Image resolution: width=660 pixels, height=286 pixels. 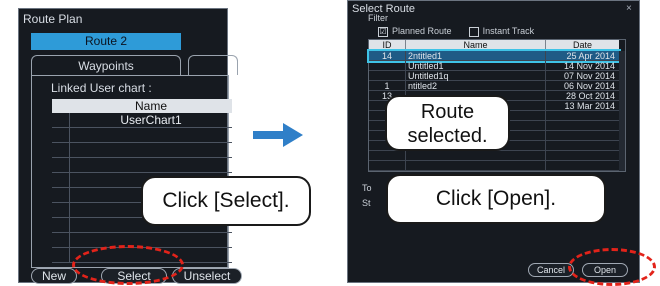 What do you see at coordinates (476, 66) in the screenshot?
I see `name-cell: Untitled1` at bounding box center [476, 66].